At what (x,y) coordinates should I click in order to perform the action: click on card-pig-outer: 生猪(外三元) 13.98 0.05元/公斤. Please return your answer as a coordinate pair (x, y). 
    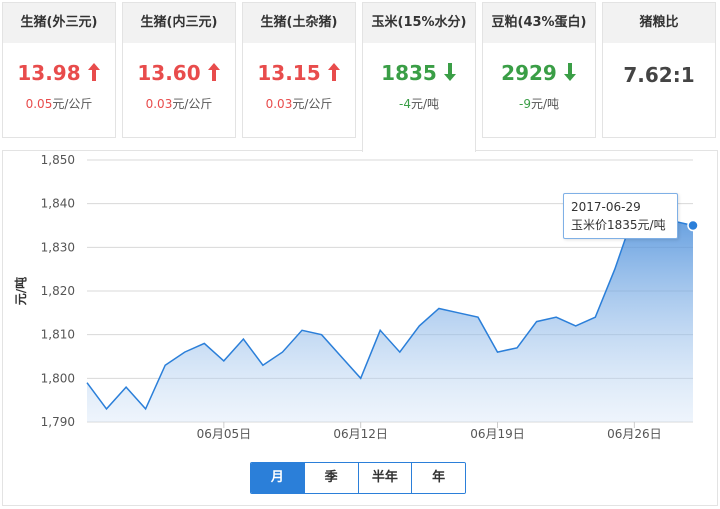
    Looking at the image, I should click on (59, 70).